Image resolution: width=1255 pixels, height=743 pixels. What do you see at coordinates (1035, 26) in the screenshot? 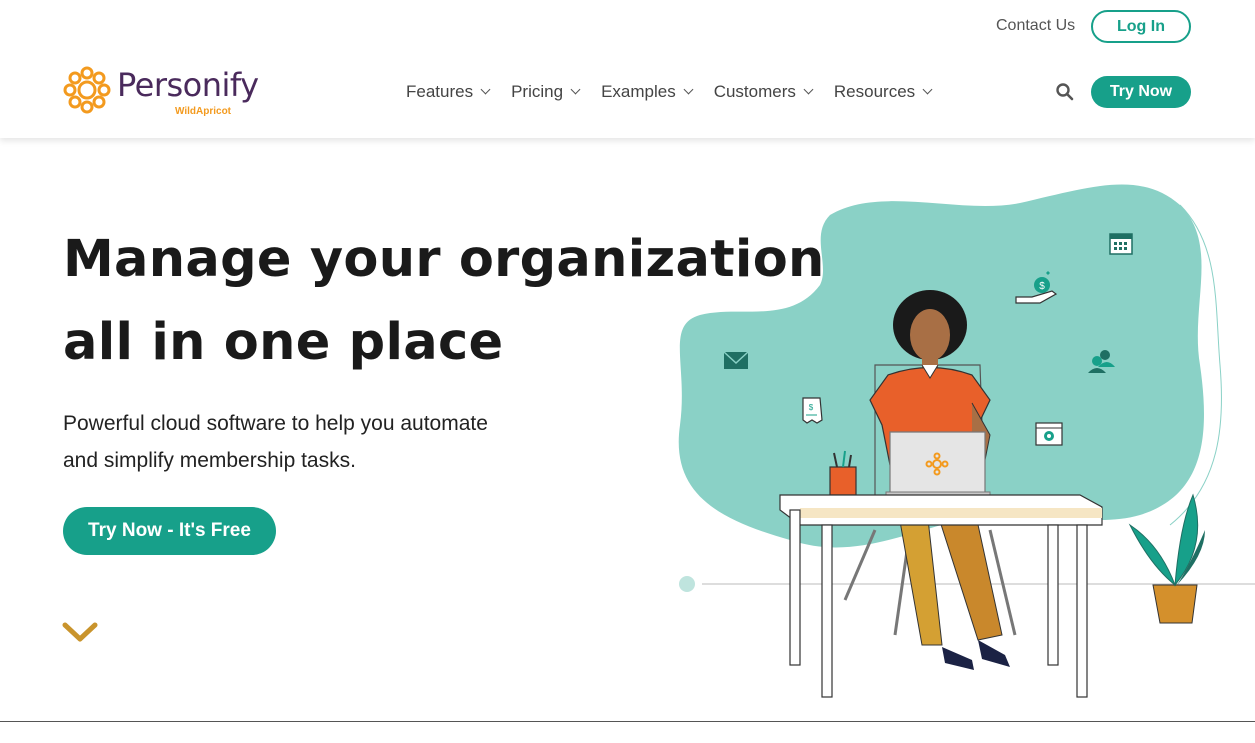
I see `contact-us-link: Contact Us` at bounding box center [1035, 26].